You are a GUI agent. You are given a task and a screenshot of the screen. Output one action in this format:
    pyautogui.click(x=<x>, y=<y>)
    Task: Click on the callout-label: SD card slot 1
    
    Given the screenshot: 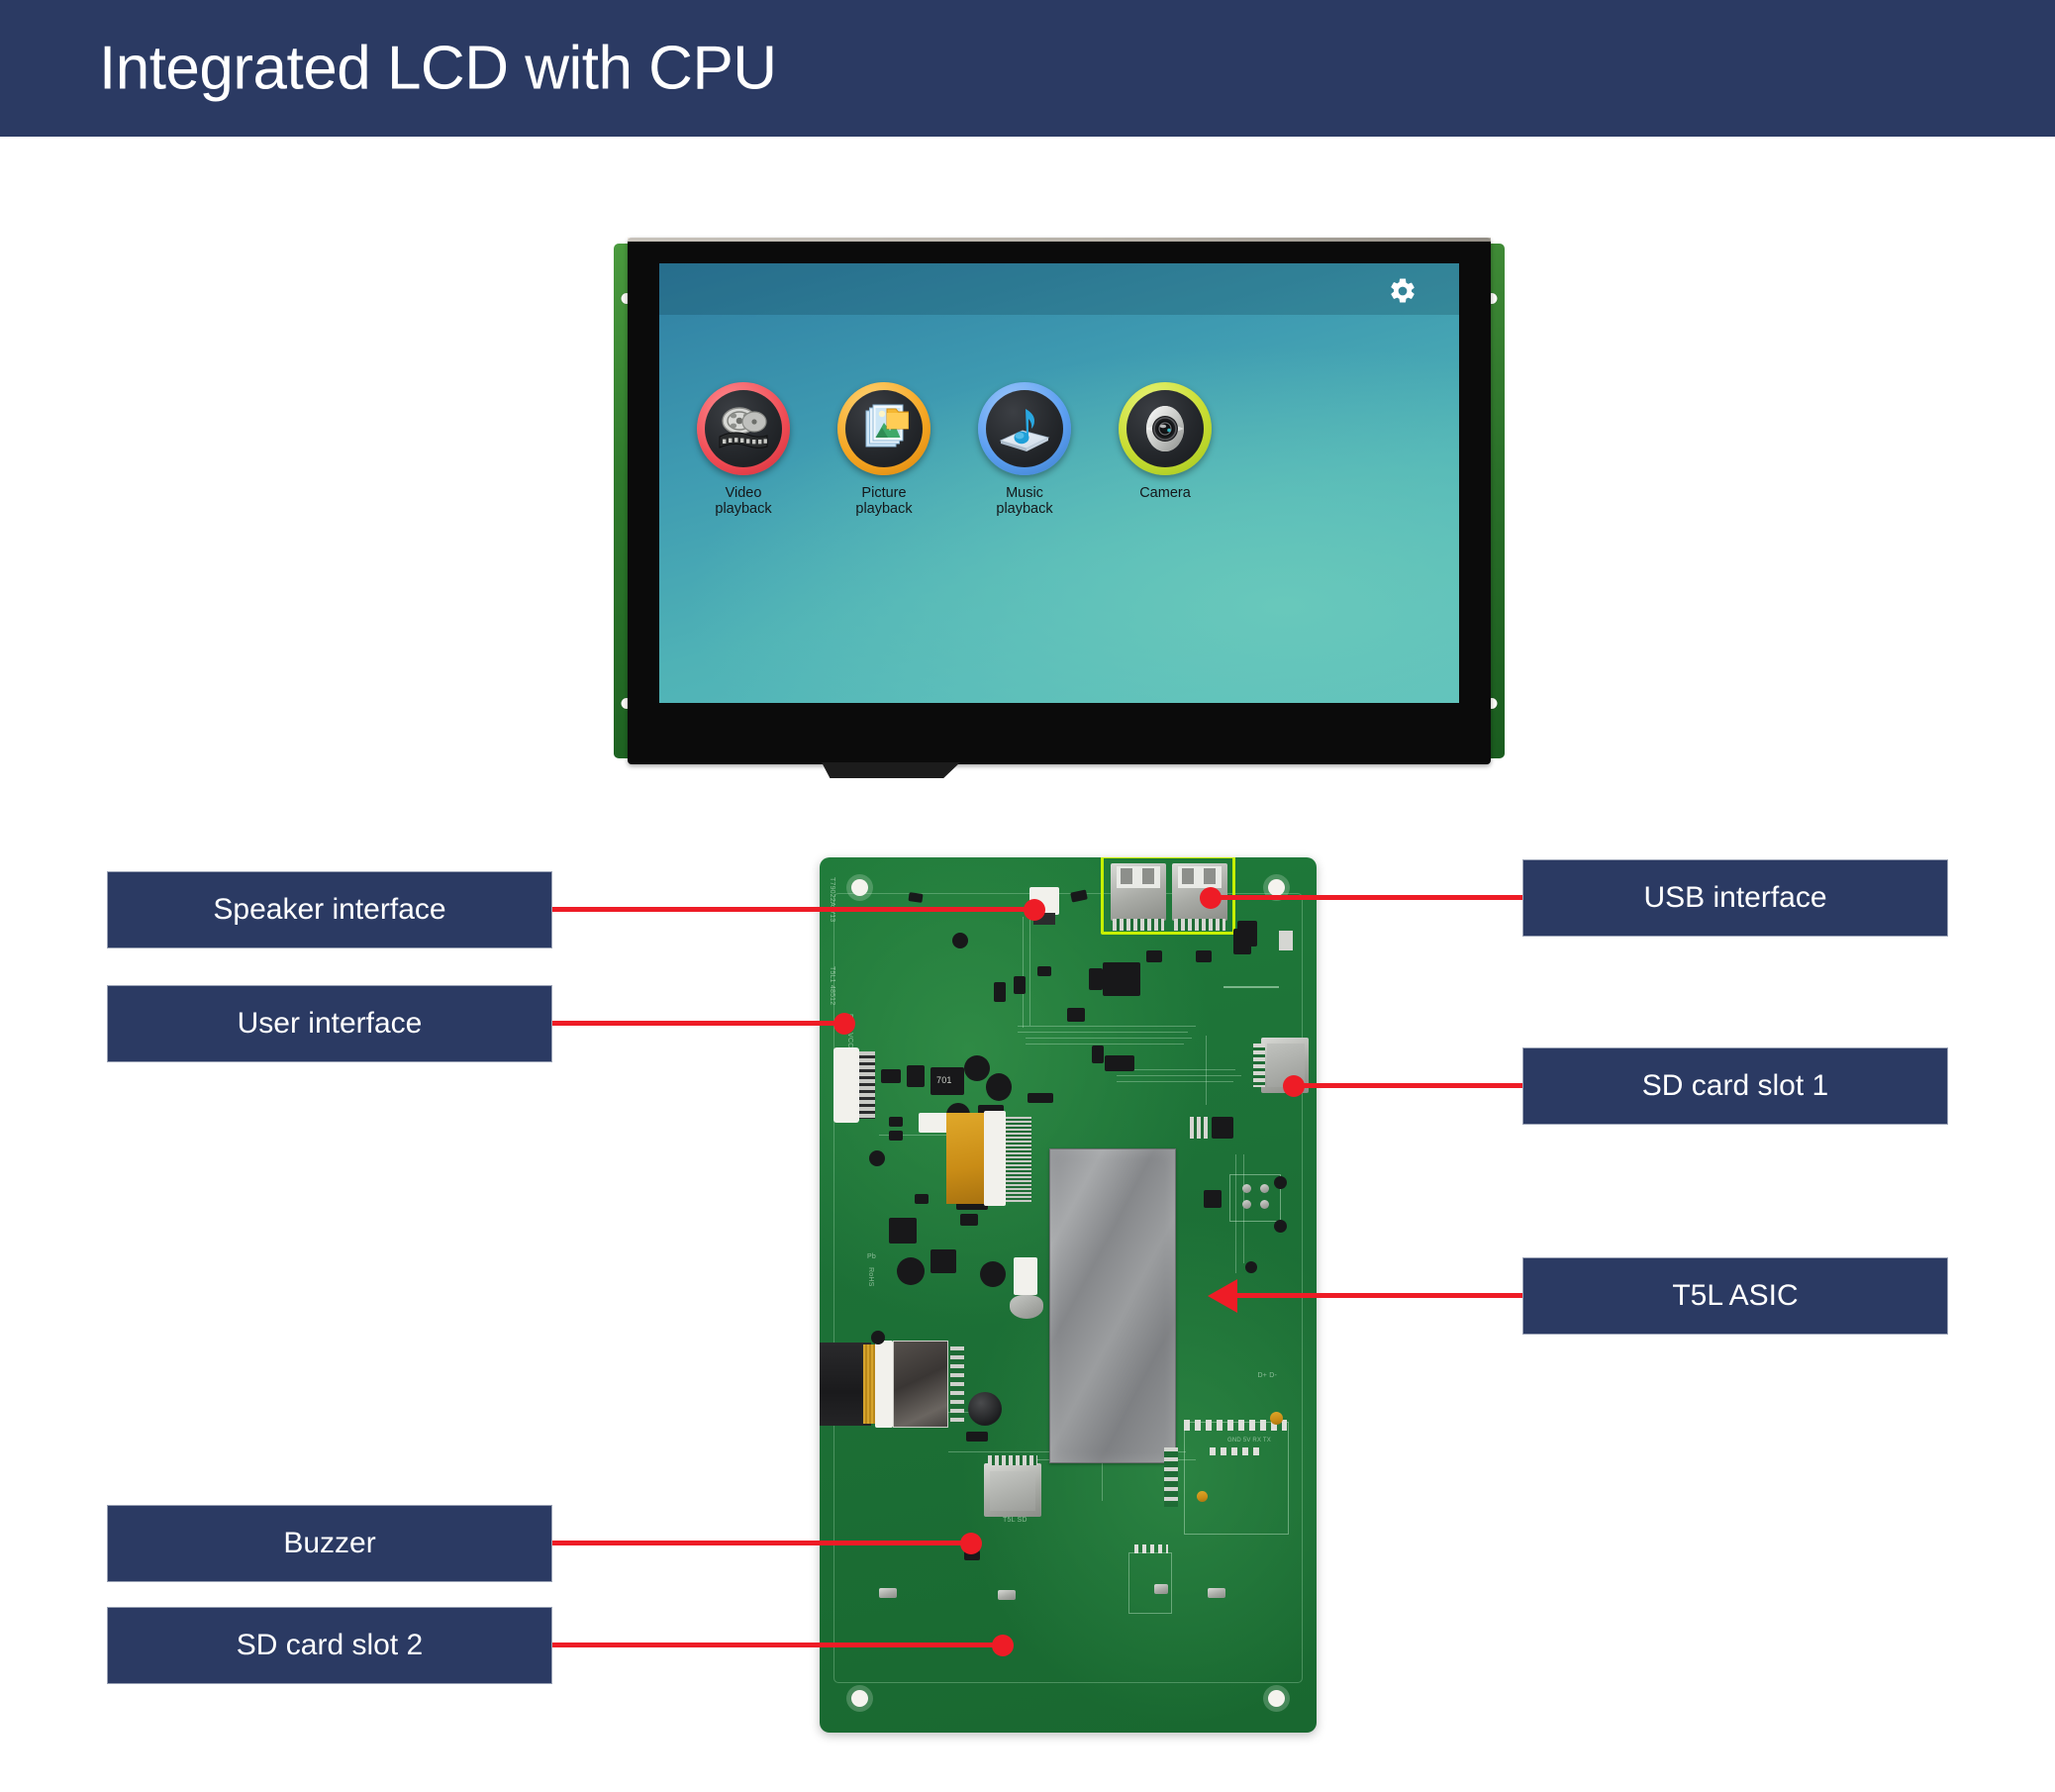 What is the action you would take?
    pyautogui.click(x=1735, y=1085)
    